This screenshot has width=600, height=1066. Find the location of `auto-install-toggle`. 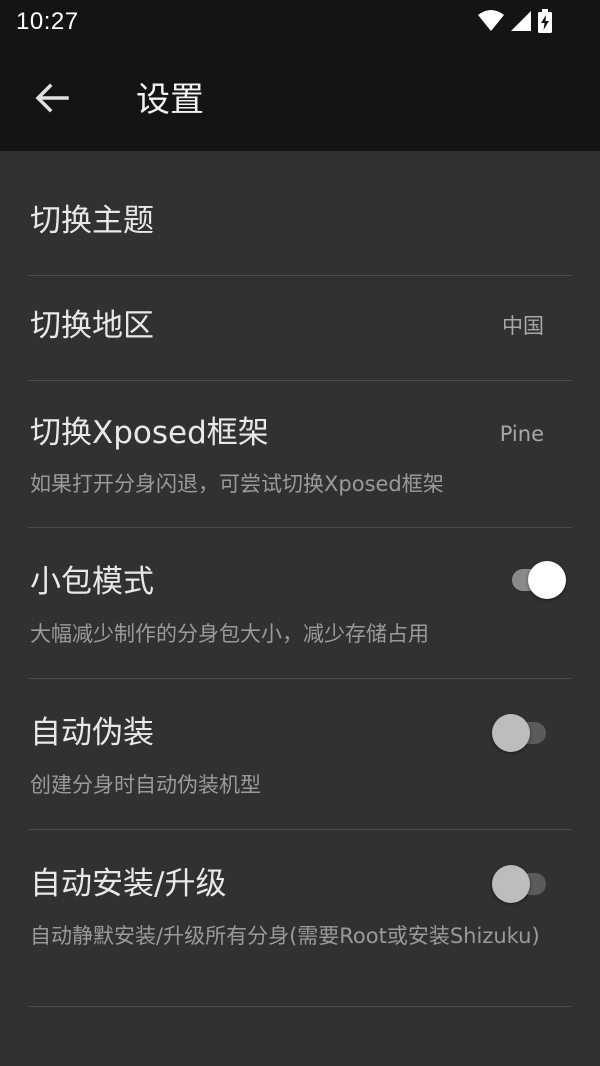

auto-install-toggle is located at coordinates (522, 884).